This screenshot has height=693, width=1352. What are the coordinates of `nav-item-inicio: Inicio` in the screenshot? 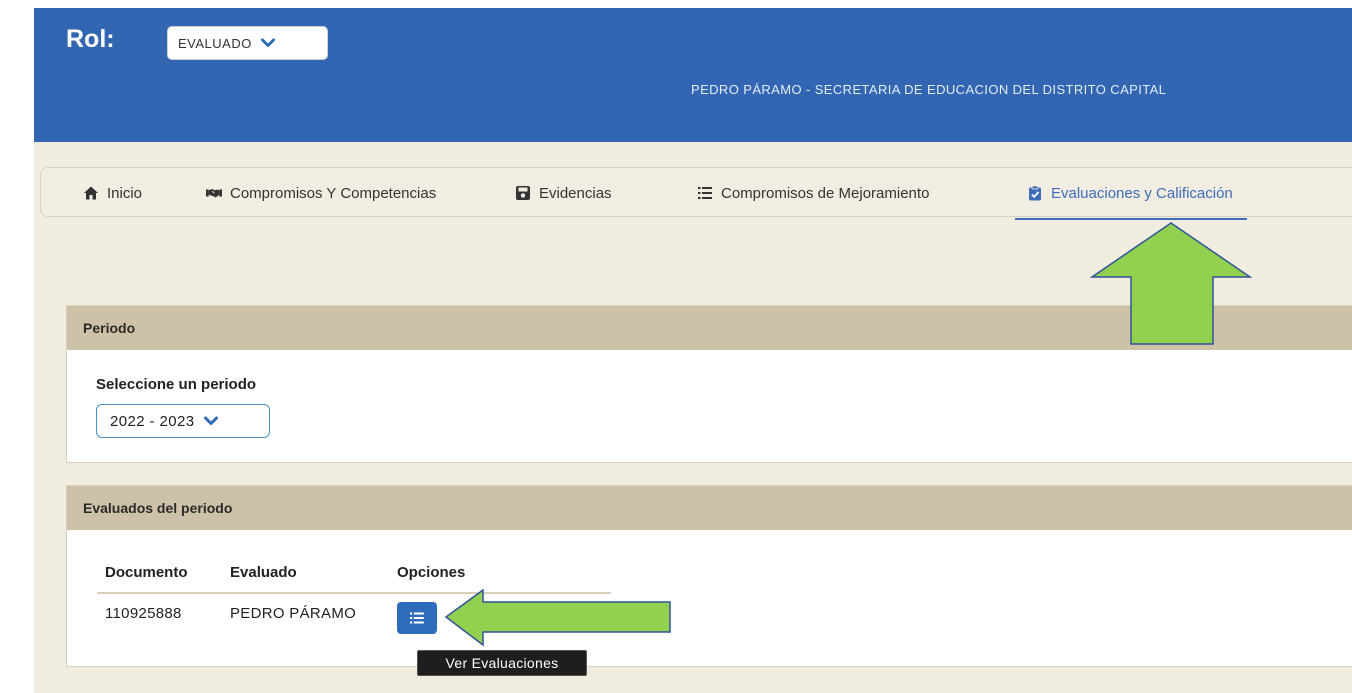 It's located at (112, 193).